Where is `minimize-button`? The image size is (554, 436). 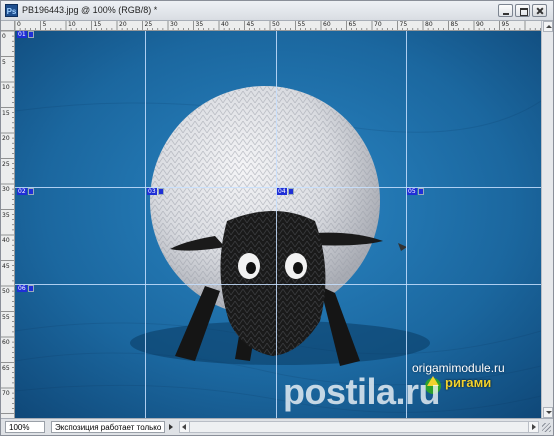
minimize-button is located at coordinates (505, 10).